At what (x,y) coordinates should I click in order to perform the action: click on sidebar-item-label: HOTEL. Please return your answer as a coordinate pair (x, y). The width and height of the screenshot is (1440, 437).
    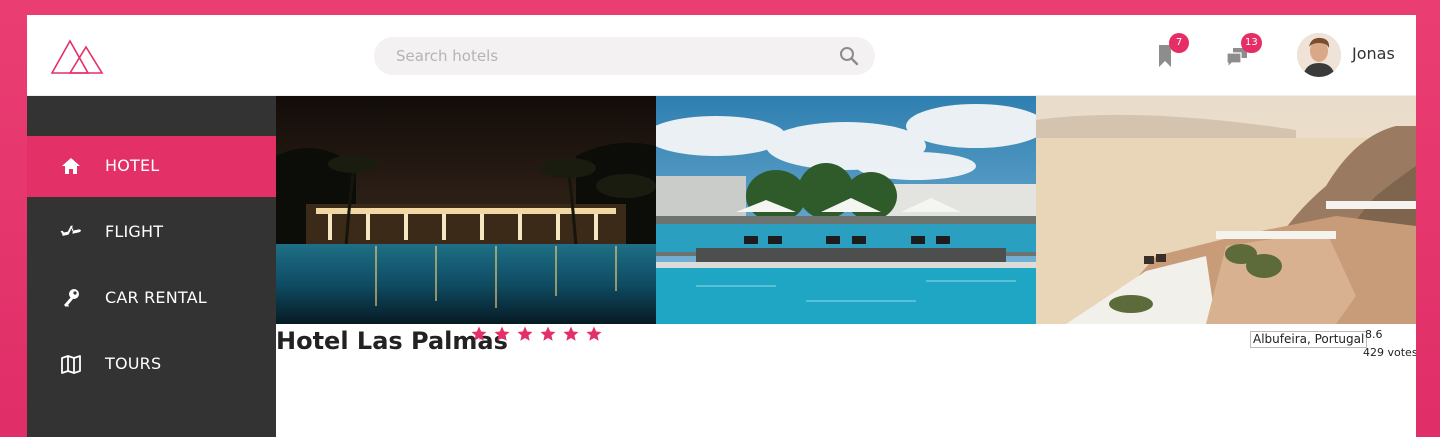
    Looking at the image, I should click on (132, 165).